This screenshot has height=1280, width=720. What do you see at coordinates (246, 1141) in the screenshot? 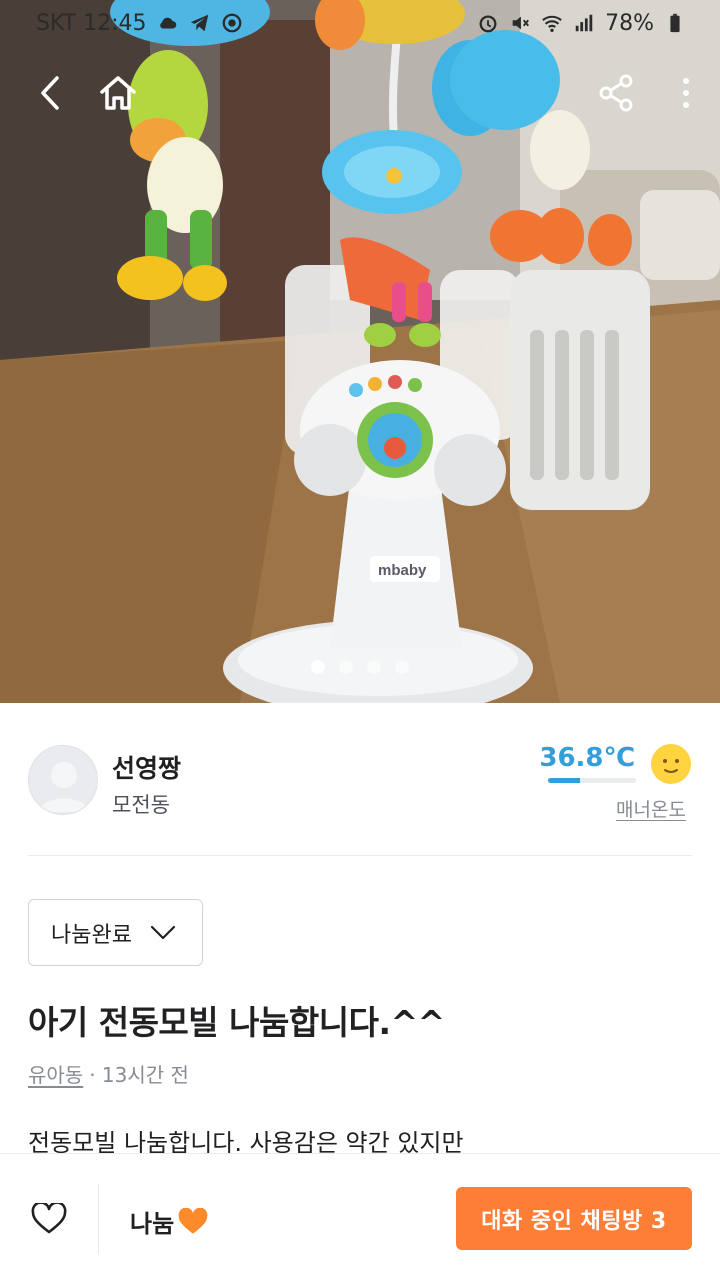
I see `post-body: 전동모빌 나눔합니다. 사용감은 약간 있지만` at bounding box center [246, 1141].